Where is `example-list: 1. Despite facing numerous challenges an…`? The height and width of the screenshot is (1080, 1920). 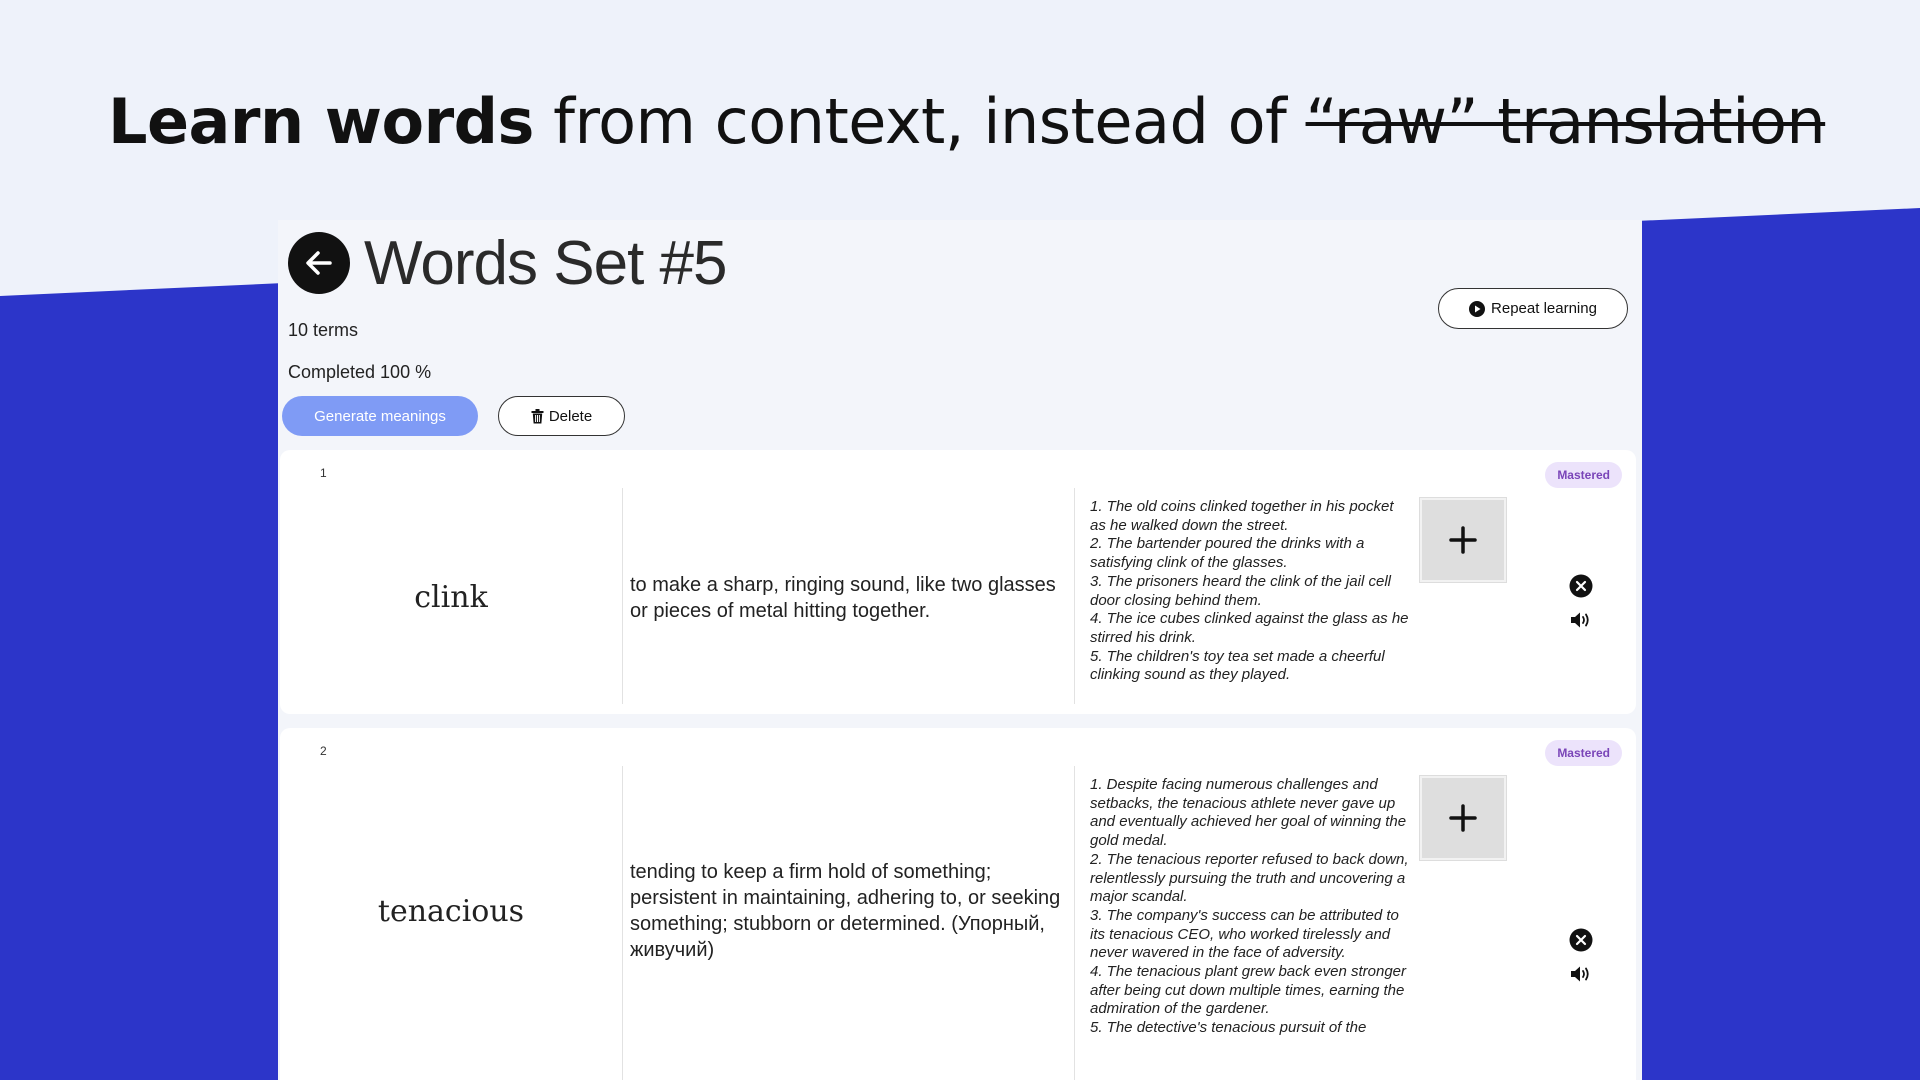
example-list: 1. Despite facing numerous challenges an… is located at coordinates (1250, 907).